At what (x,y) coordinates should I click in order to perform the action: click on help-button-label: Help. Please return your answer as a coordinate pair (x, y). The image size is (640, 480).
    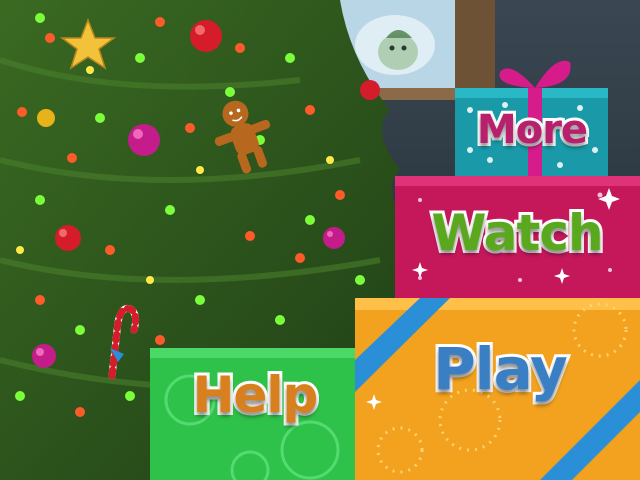
    Looking at the image, I should click on (255, 395).